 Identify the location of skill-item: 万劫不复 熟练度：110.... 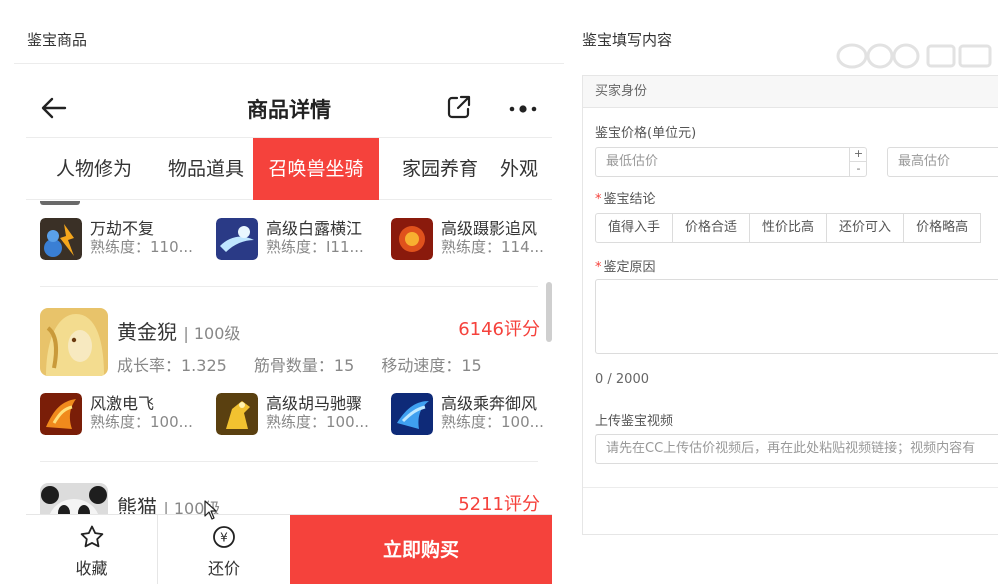
(122, 240).